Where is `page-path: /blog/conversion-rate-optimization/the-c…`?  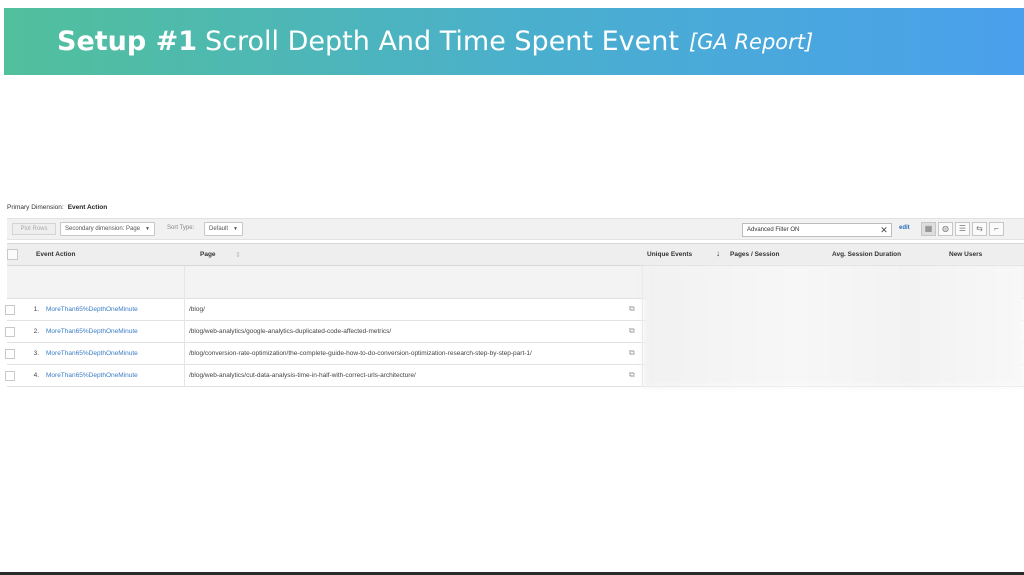 page-path: /blog/conversion-rate-optimization/the-c… is located at coordinates (360, 353).